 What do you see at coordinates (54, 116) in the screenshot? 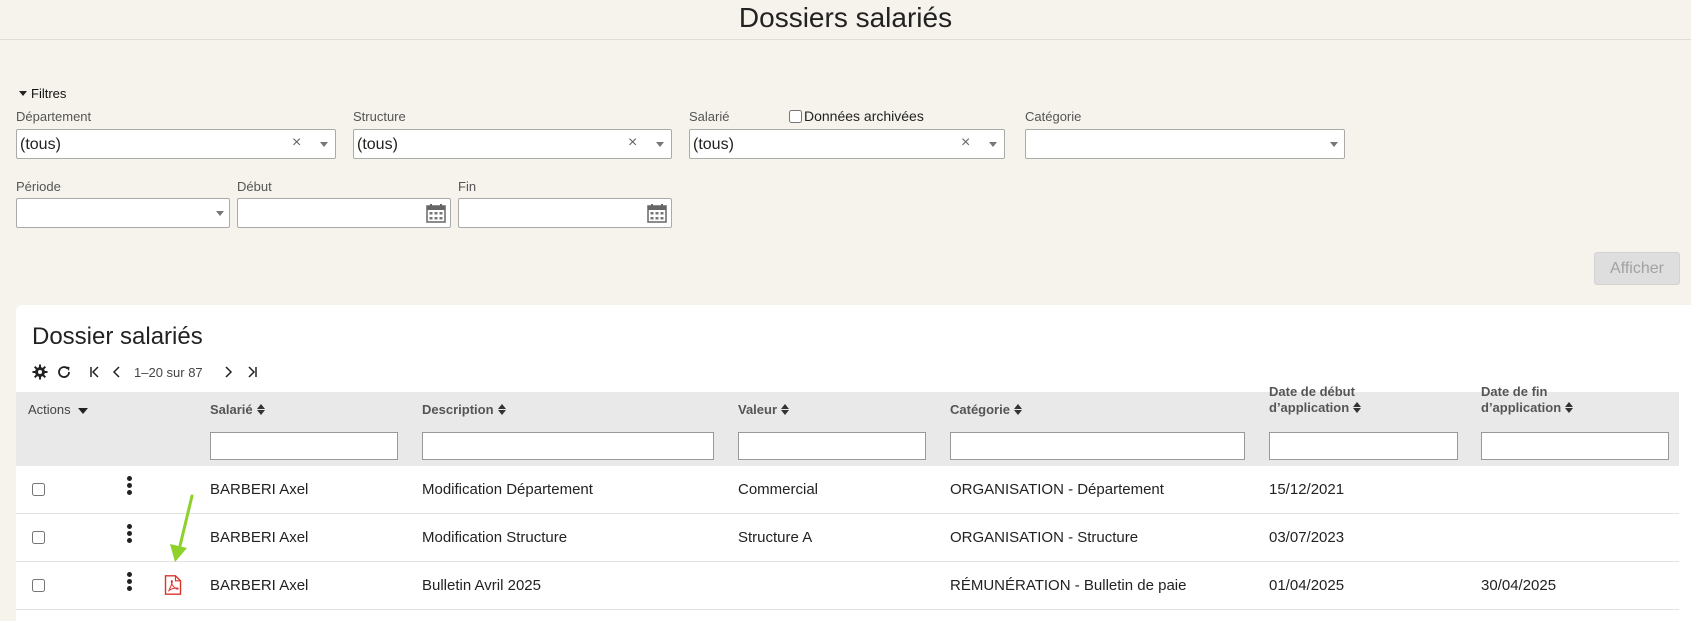
I see `departement-label: Département` at bounding box center [54, 116].